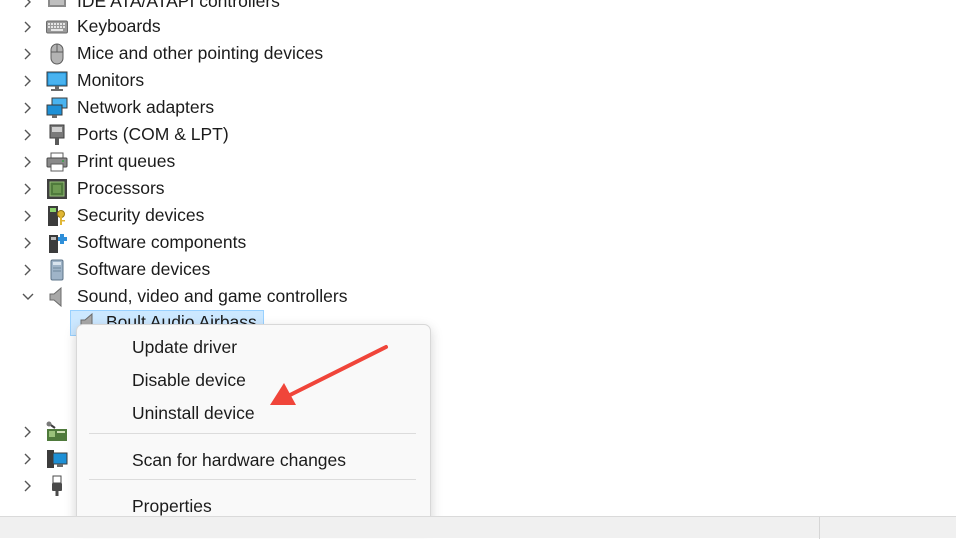 Image resolution: width=956 pixels, height=539 pixels. Describe the element at coordinates (329, 375) in the screenshot. I see `annotation-arrow-icon` at that location.